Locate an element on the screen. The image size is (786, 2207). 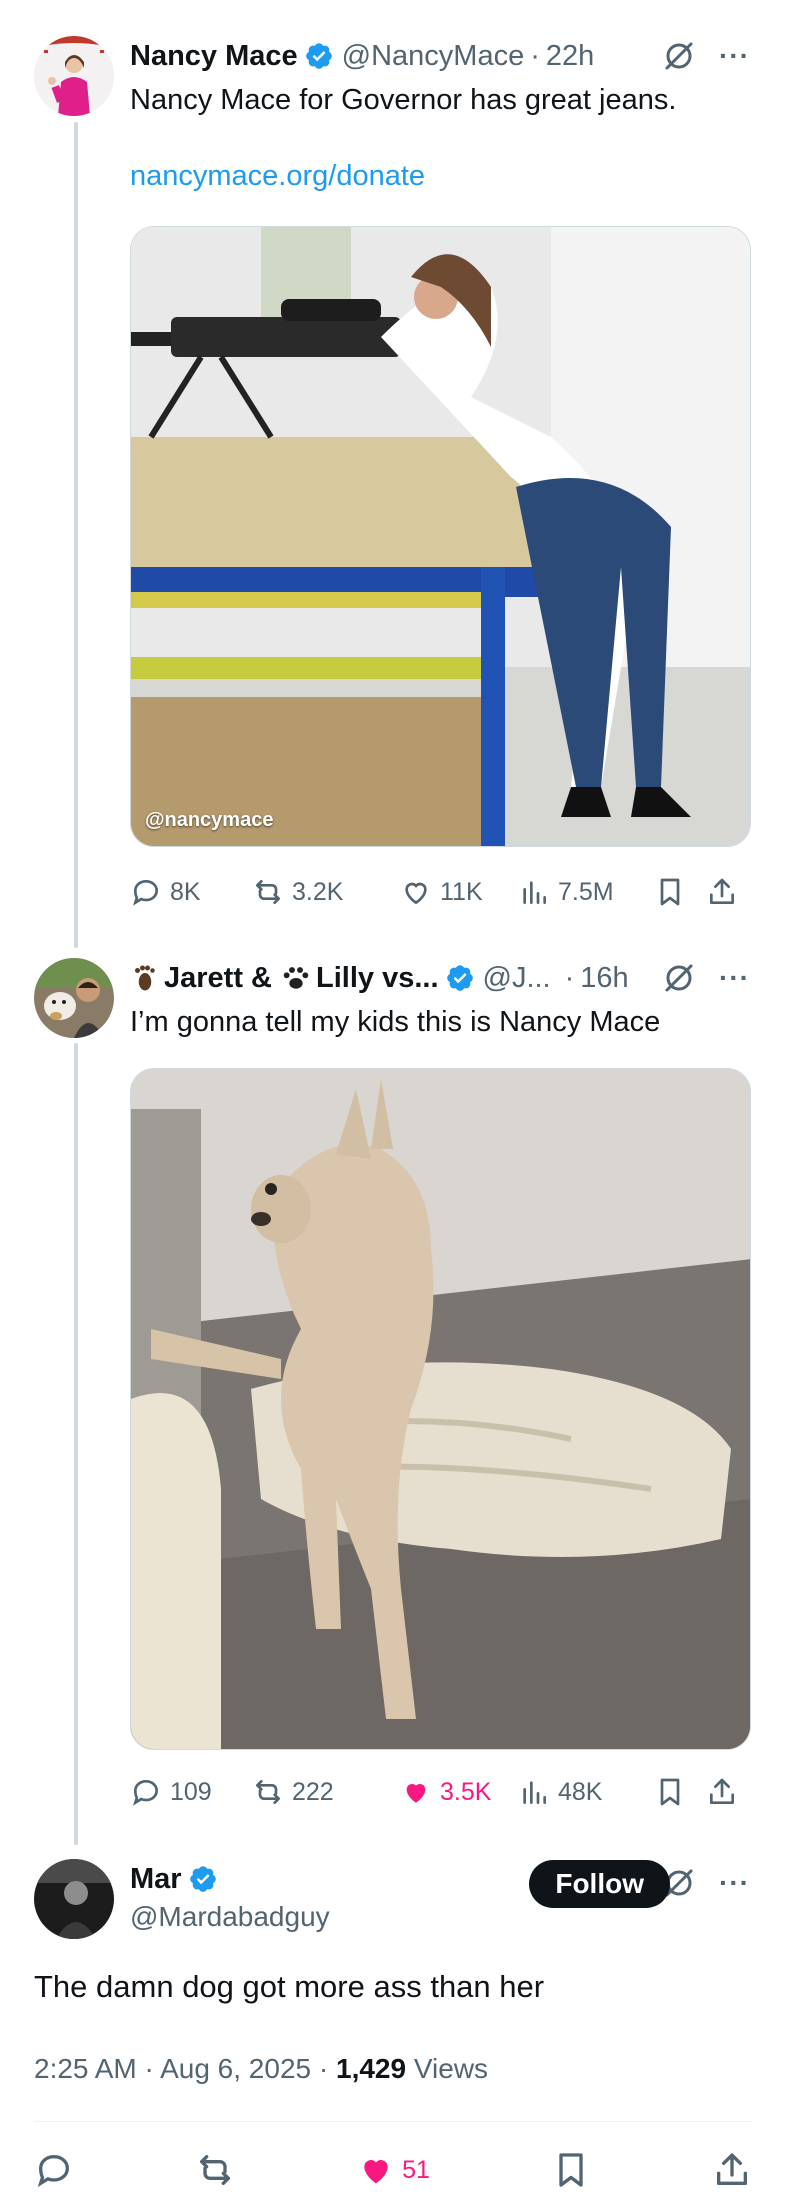
display-name-part1: Jarett & is located at coordinates (218, 978).